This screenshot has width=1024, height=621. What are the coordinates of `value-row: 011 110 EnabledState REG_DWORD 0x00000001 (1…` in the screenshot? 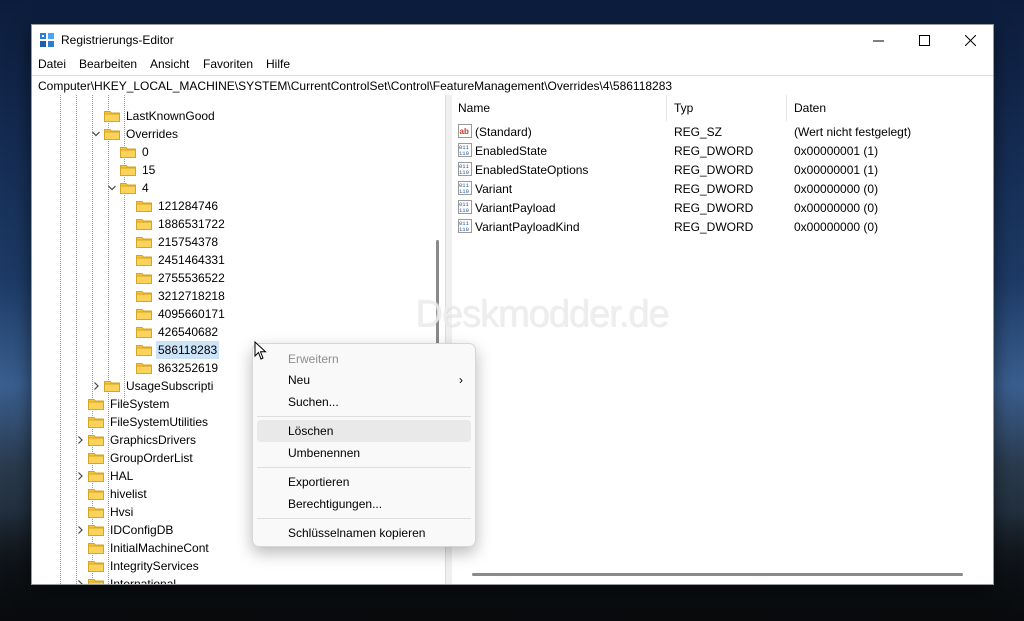 It's located at (722, 150).